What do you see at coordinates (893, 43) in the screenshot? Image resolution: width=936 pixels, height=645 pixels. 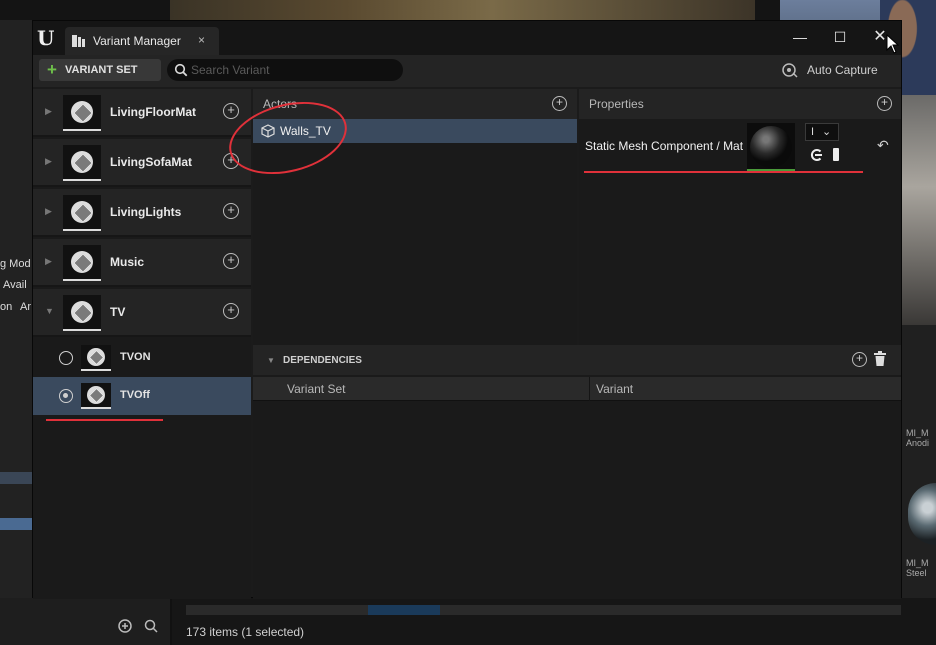 I see `mouse-cursor-icon` at bounding box center [893, 43].